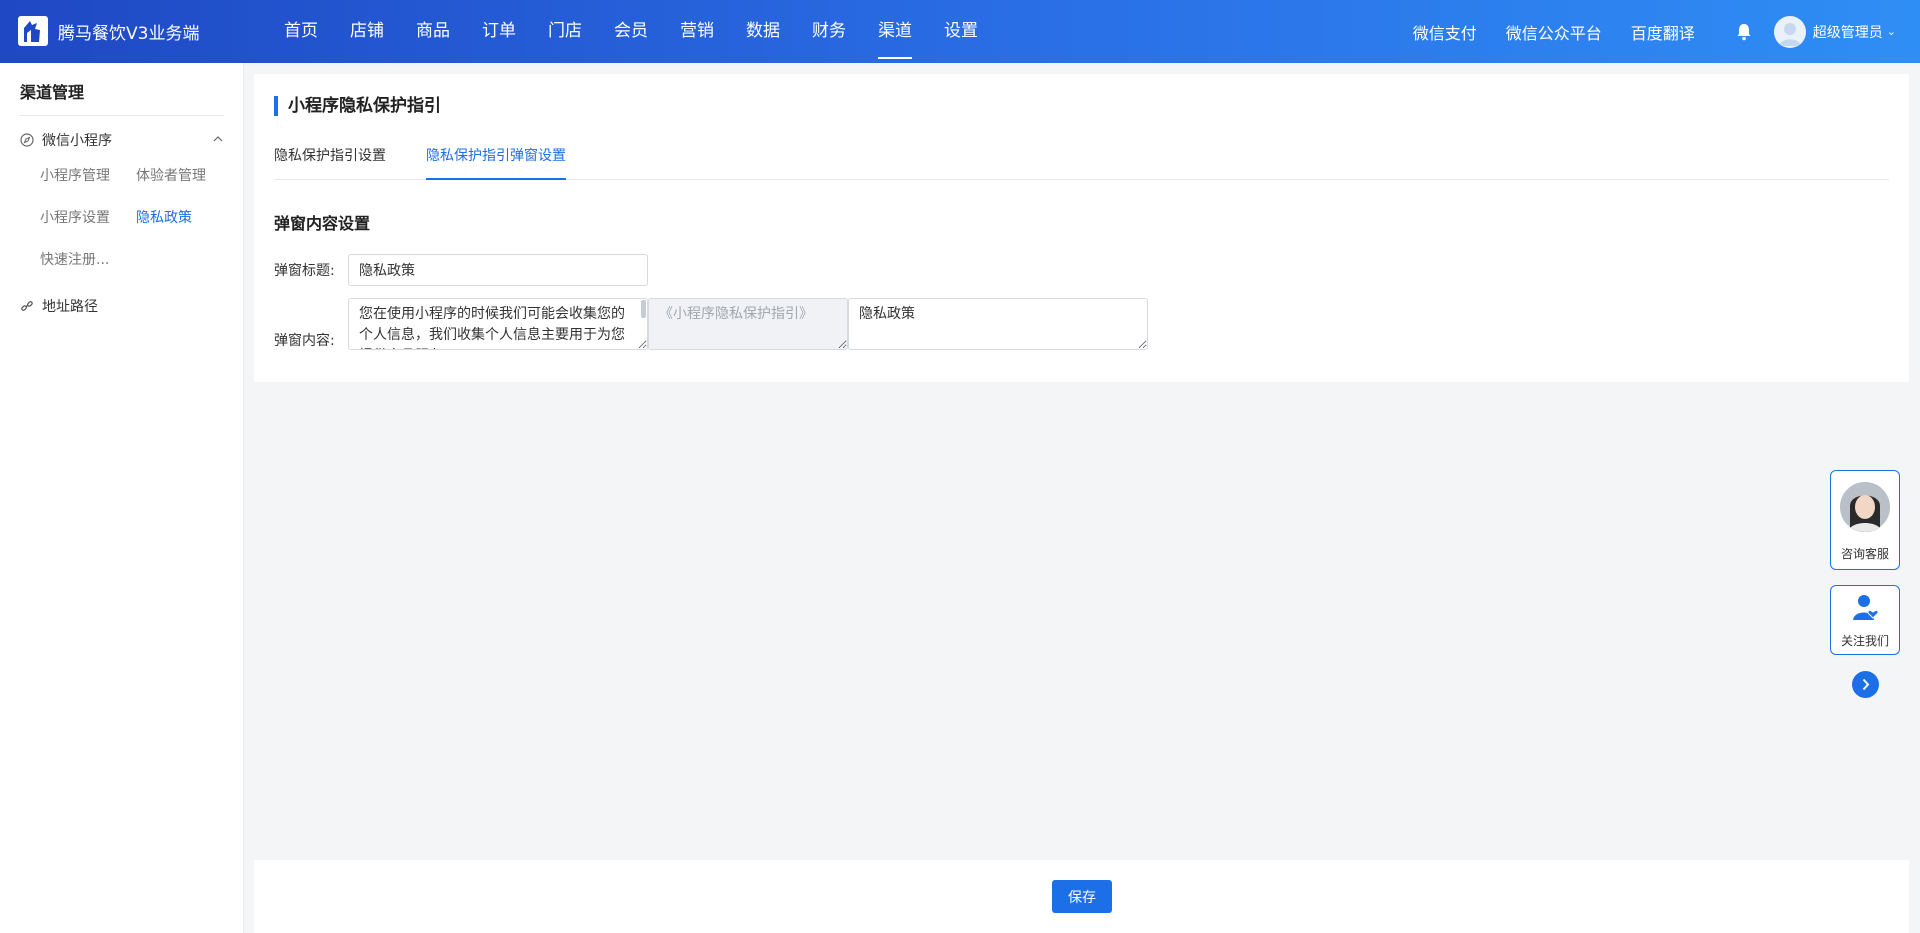 This screenshot has width=1920, height=933. What do you see at coordinates (129, 33) in the screenshot?
I see `app-title: 腾马餐饮V3业务端` at bounding box center [129, 33].